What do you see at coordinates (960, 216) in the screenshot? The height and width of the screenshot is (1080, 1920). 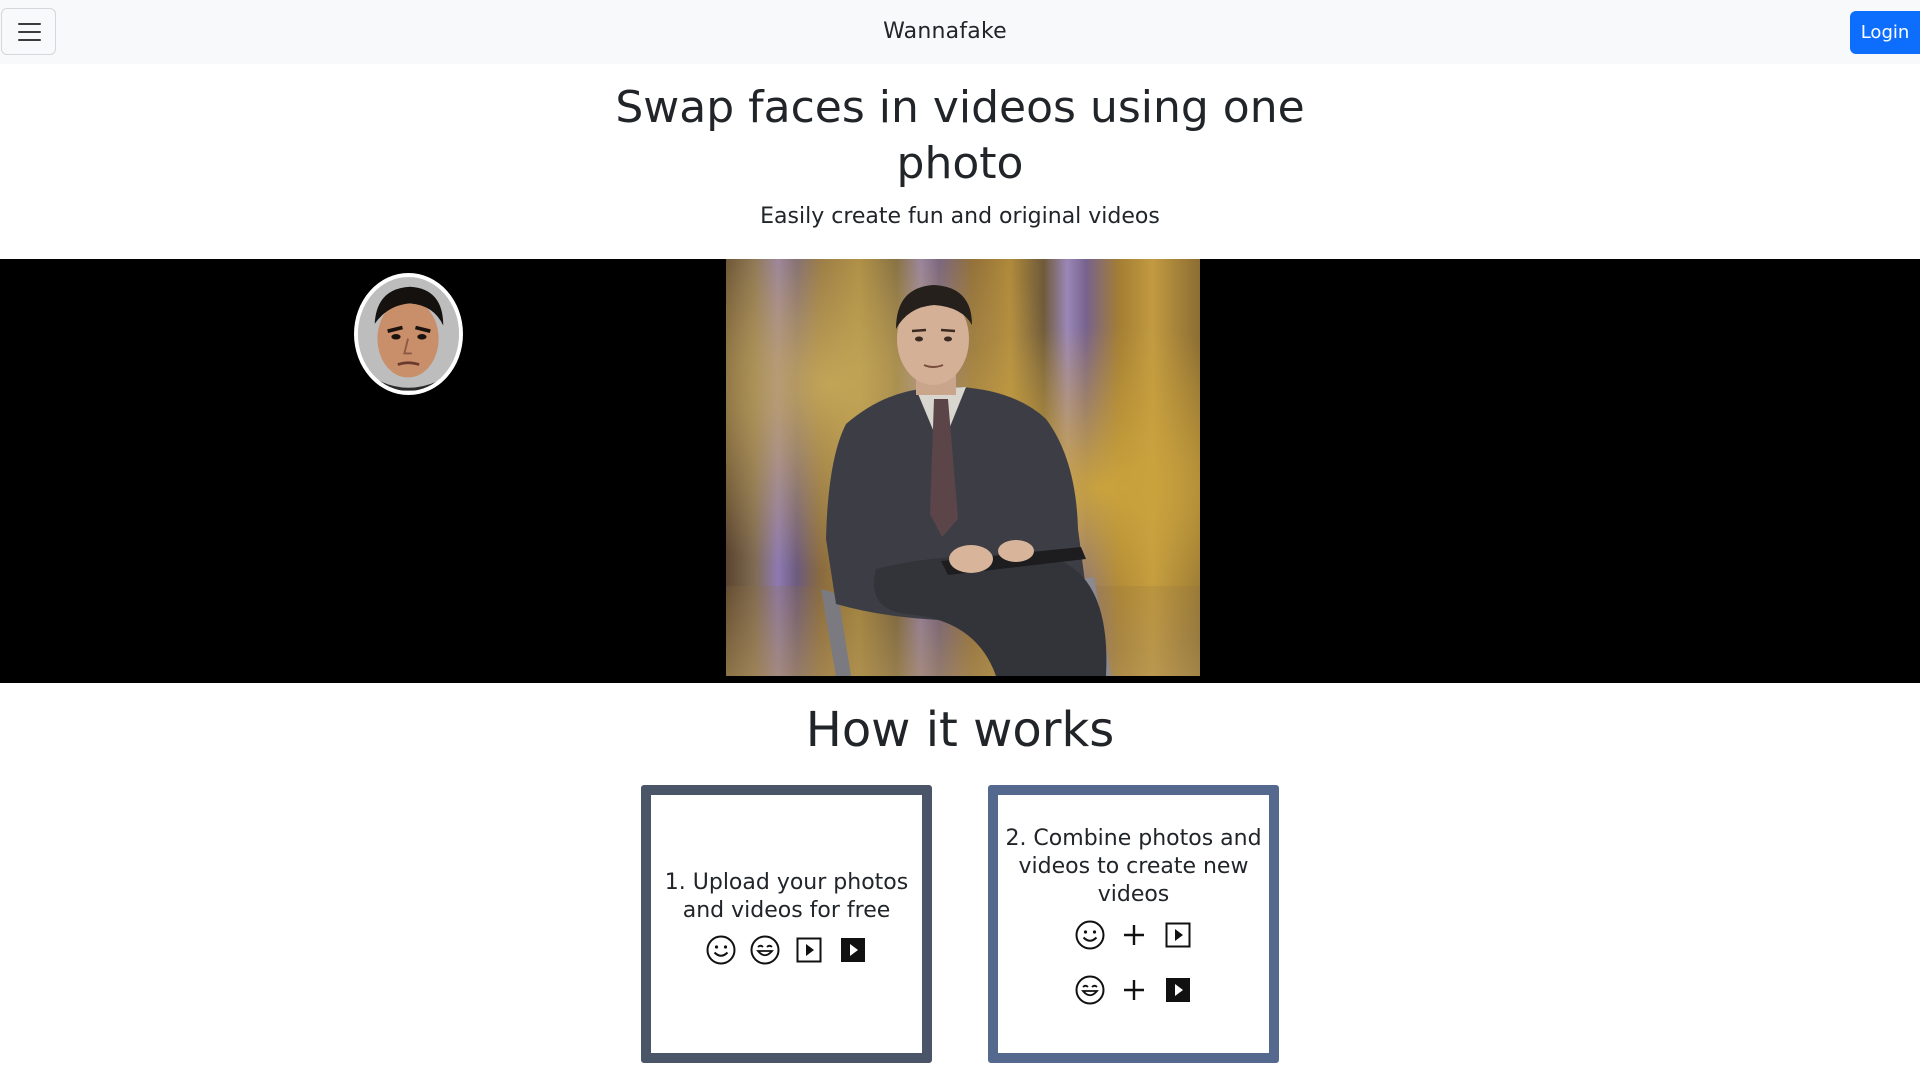 I see `page-subtitle: Easily create fun and original videos` at bounding box center [960, 216].